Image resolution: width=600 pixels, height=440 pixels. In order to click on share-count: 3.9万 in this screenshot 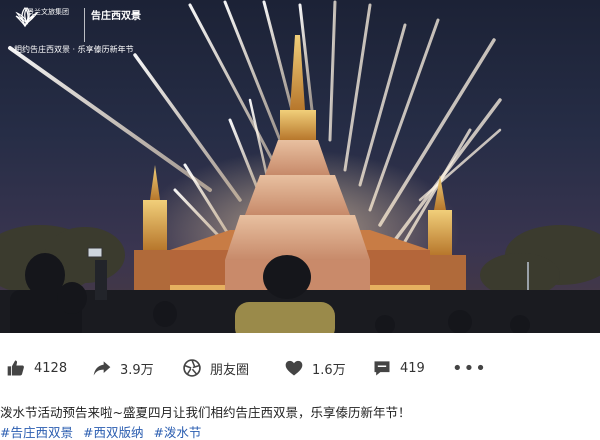, I will do `click(137, 370)`.